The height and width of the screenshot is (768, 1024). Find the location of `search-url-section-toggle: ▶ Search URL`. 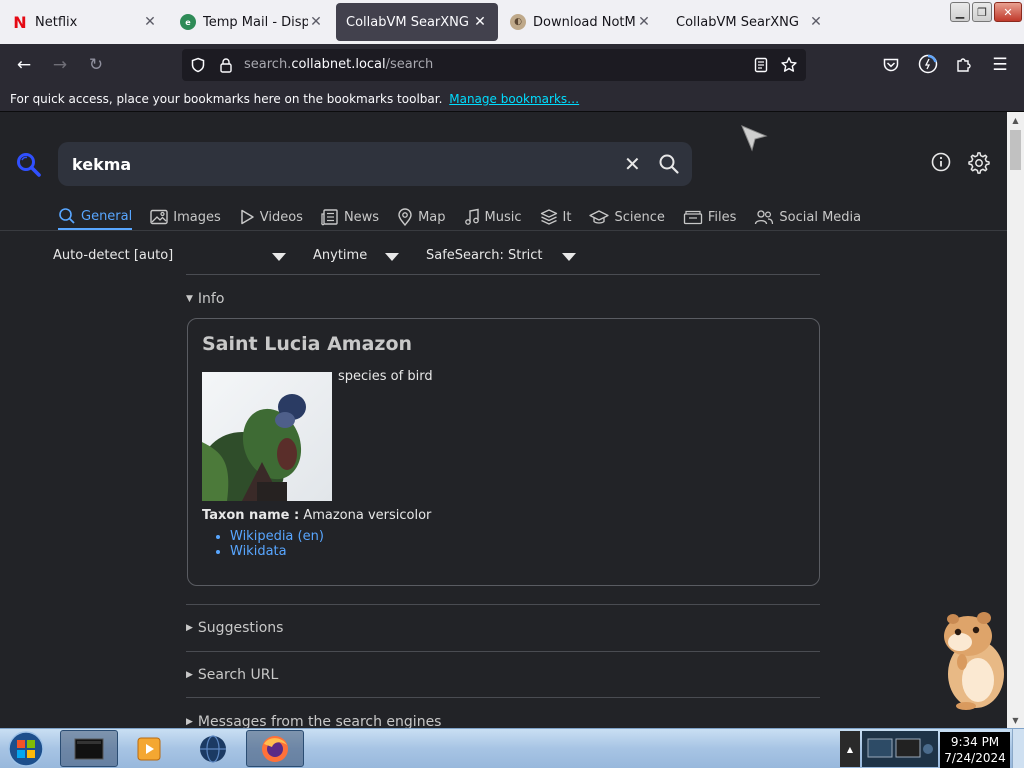

search-url-section-toggle: ▶ Search URL is located at coordinates (232, 675).